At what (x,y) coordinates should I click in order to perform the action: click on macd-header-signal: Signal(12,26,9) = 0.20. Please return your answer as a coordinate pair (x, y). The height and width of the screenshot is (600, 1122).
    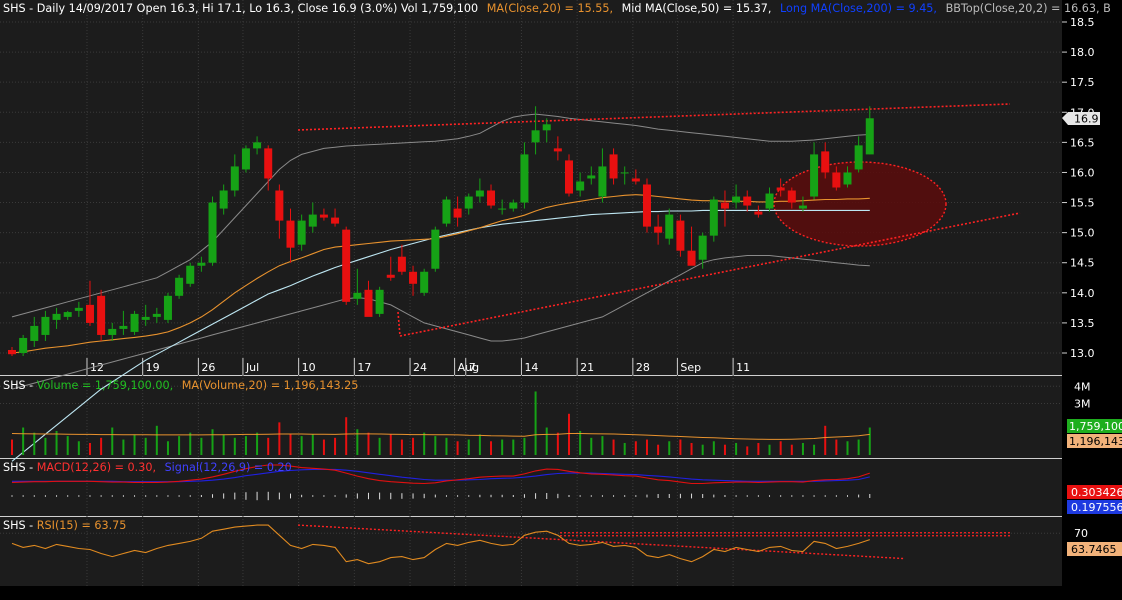
    Looking at the image, I should click on (228, 467).